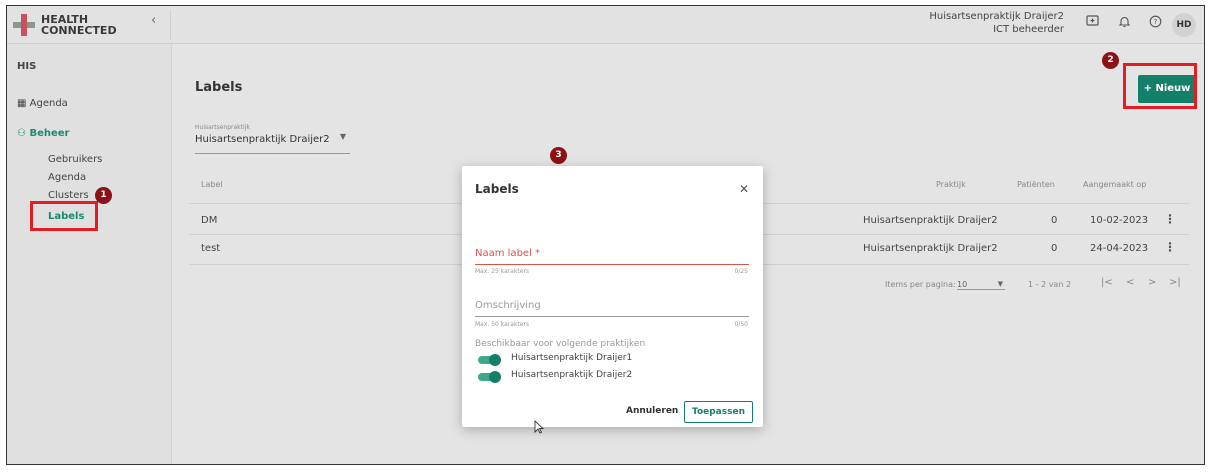  What do you see at coordinates (64, 216) in the screenshot?
I see `highlight-box-labels` at bounding box center [64, 216].